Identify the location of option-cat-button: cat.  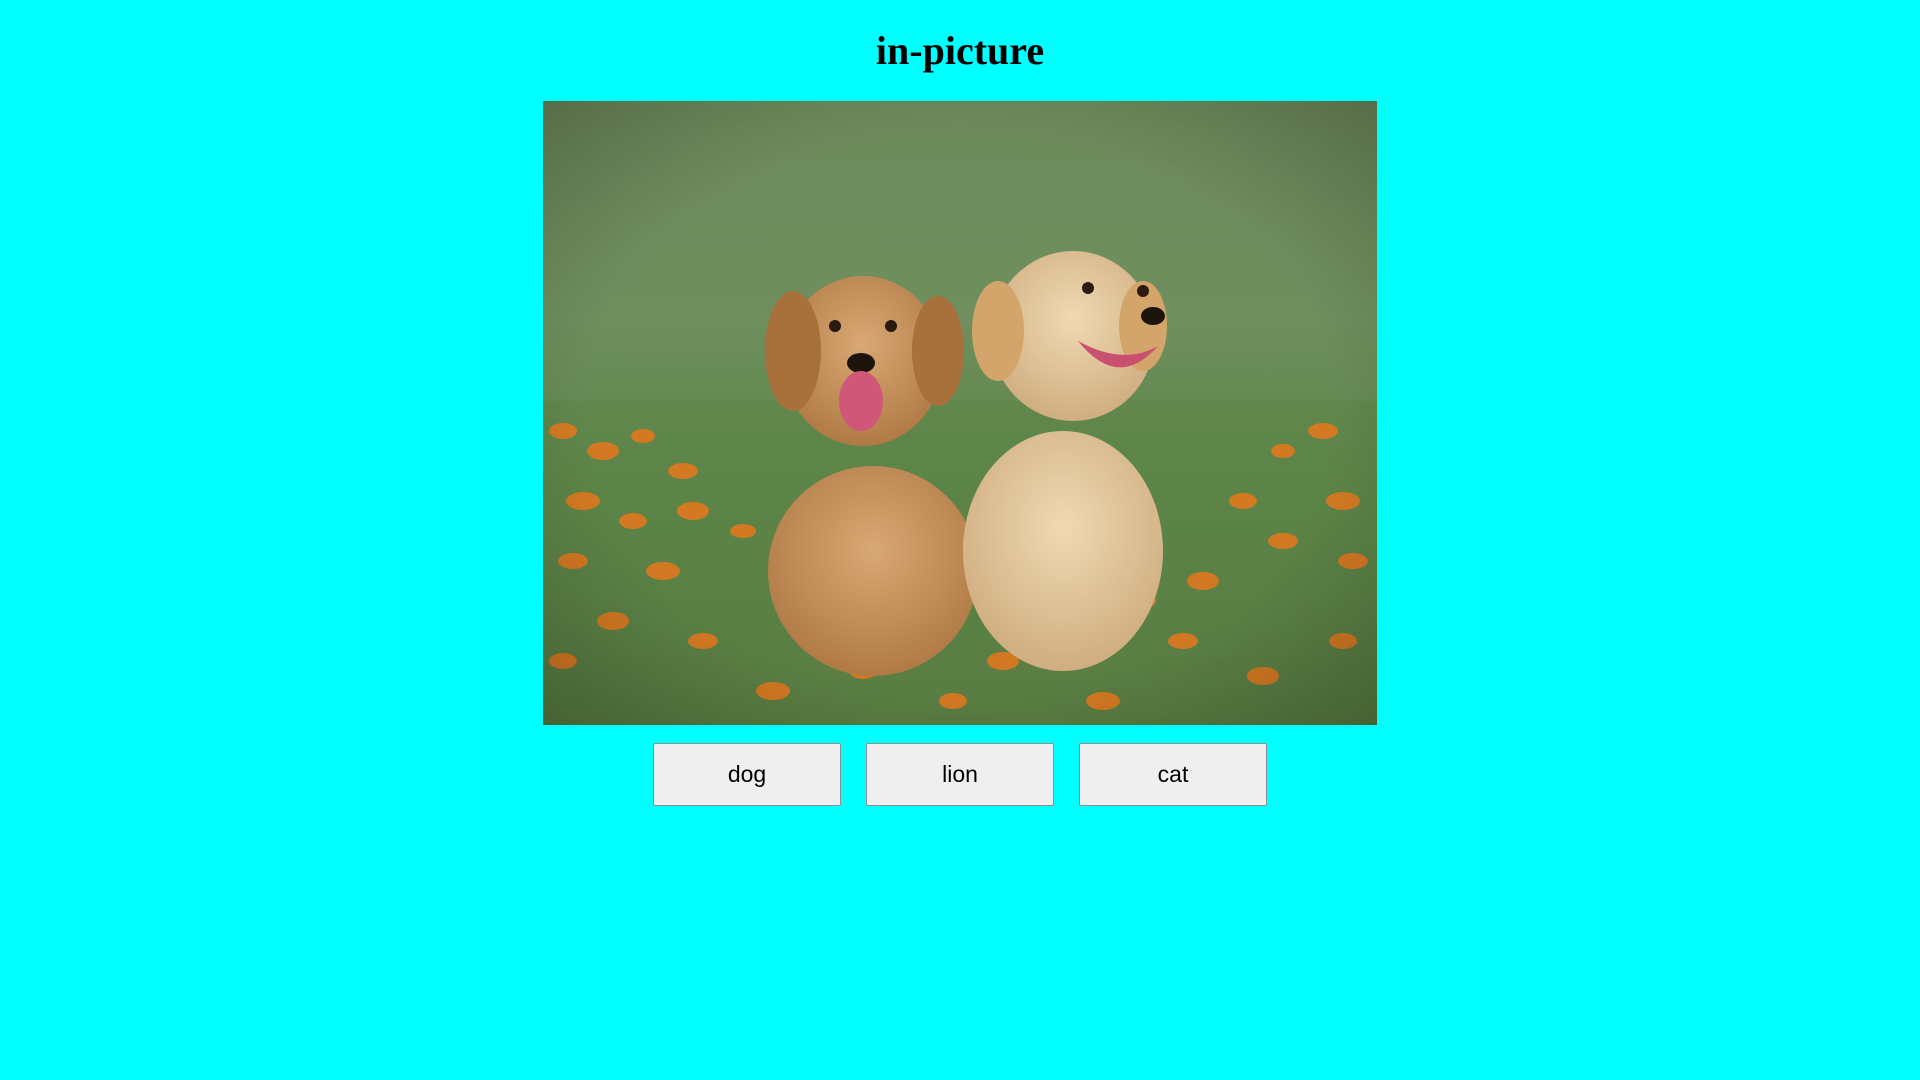
(1173, 774).